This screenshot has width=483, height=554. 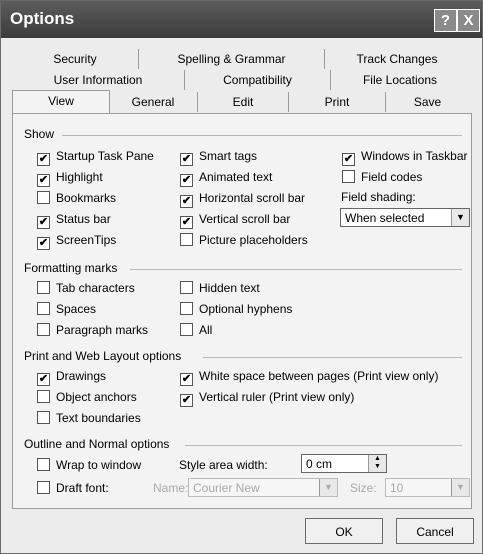 What do you see at coordinates (79, 177) in the screenshot?
I see `checkbox-label: Highlight` at bounding box center [79, 177].